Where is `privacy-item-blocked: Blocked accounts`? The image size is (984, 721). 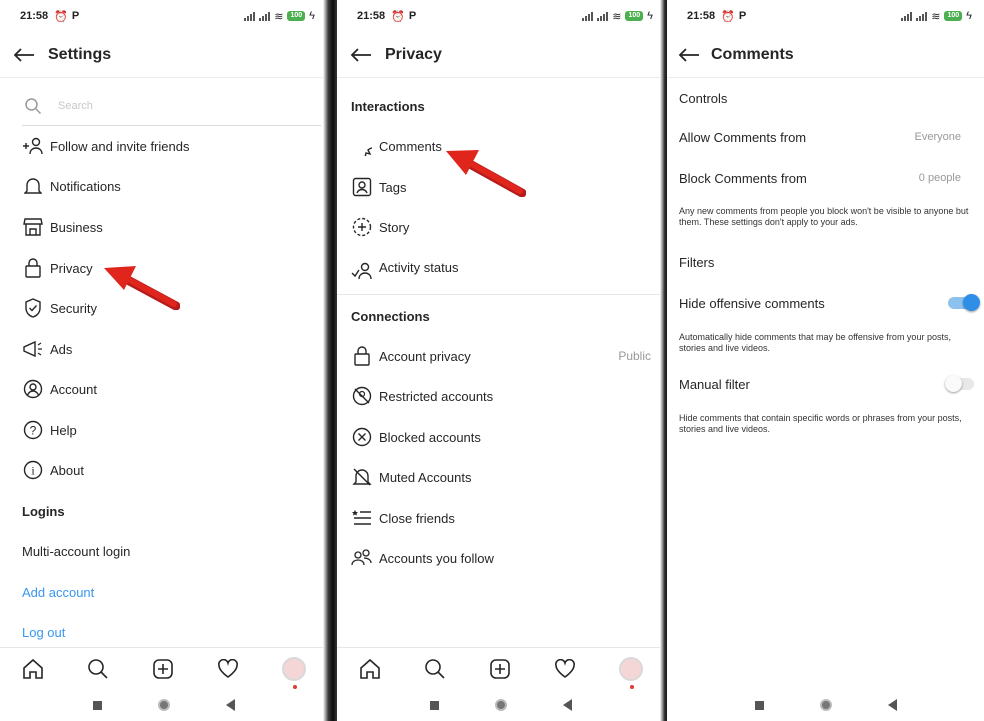
privacy-item-blocked: Blocked accounts is located at coordinates (501, 437).